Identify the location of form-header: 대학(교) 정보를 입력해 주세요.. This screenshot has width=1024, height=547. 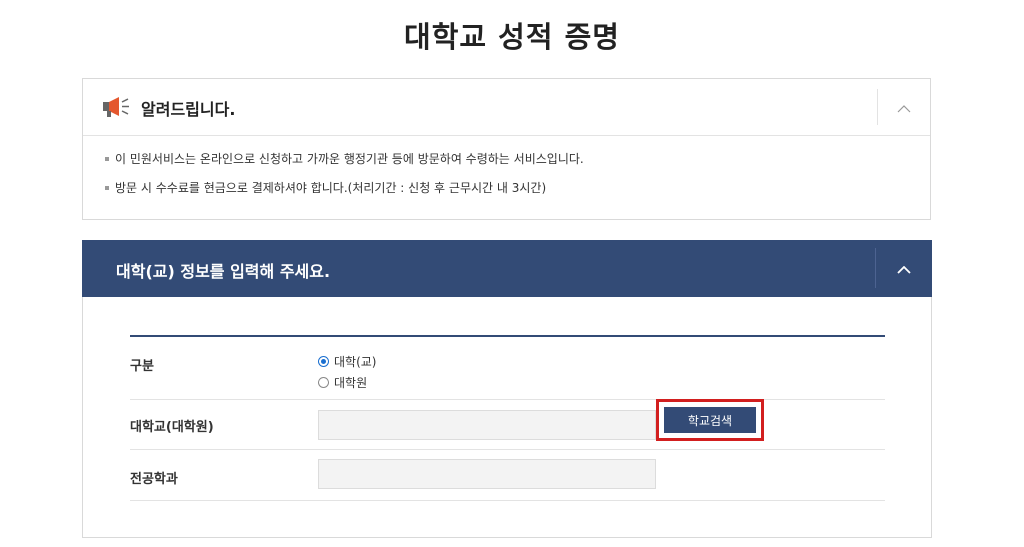
(507, 268).